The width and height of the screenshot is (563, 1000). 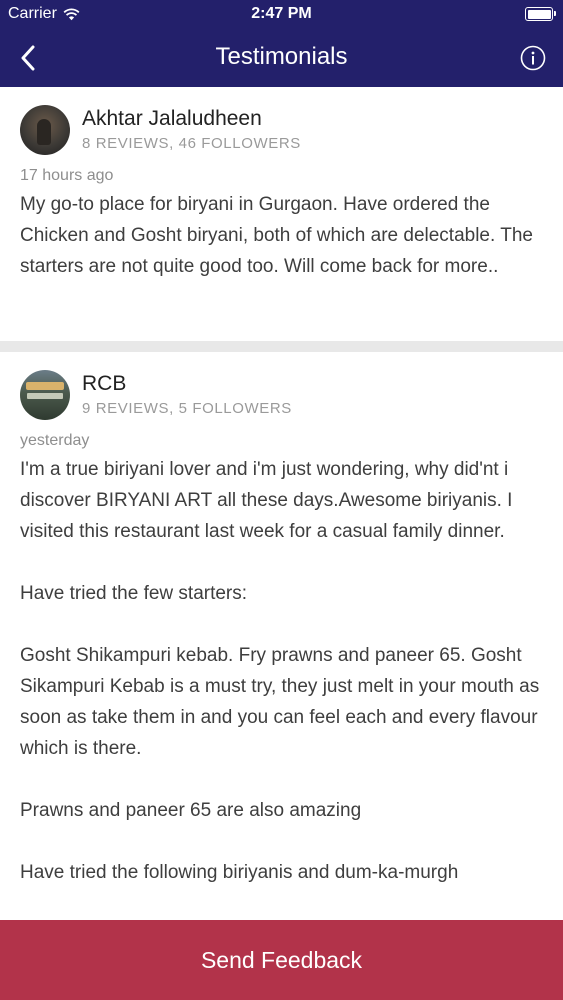 What do you see at coordinates (191, 143) in the screenshot?
I see `reviewer-stats: 8 REVIEWS, 46 FOLLOWERS` at bounding box center [191, 143].